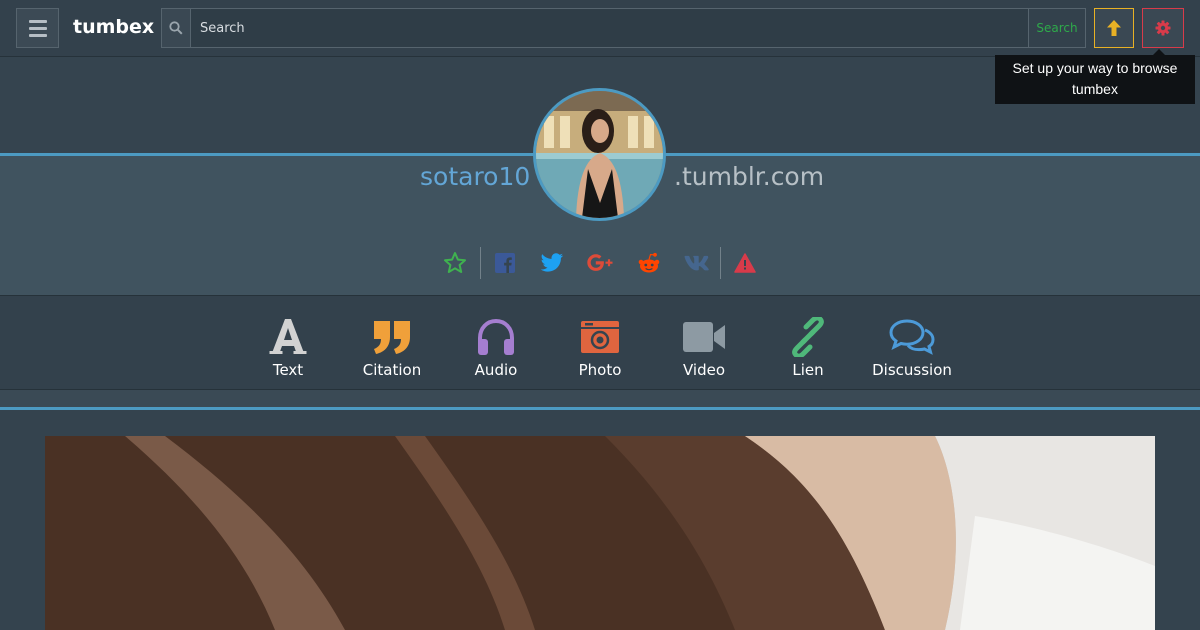  I want to click on gear-icon, so click(1163, 28).